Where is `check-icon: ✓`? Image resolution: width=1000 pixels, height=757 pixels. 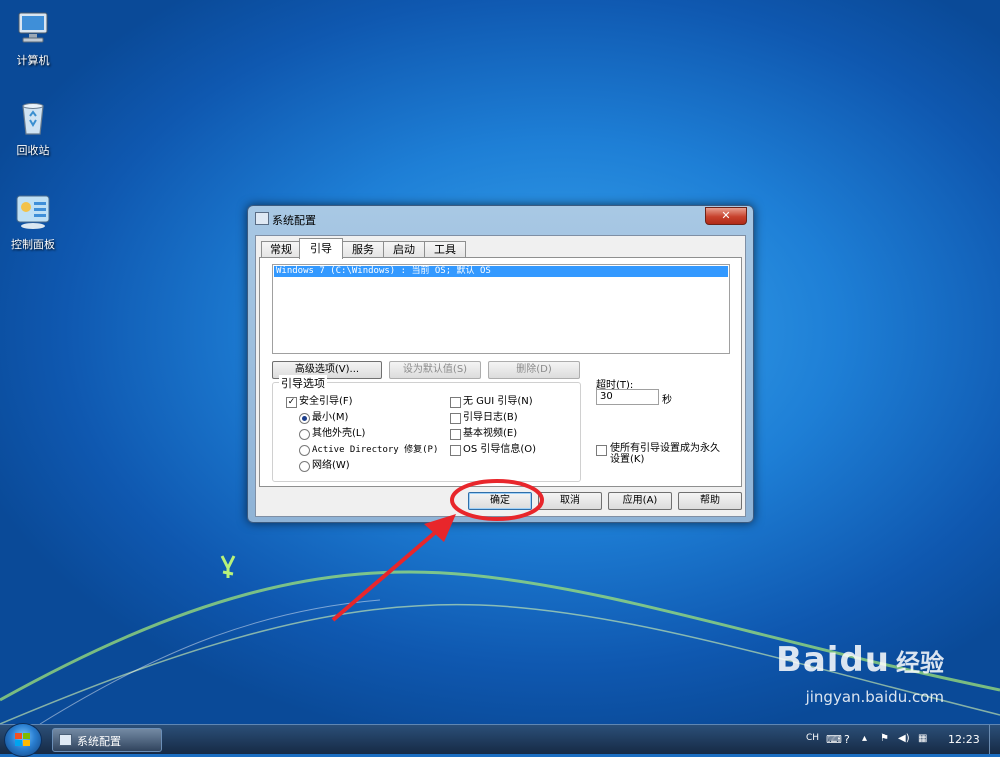 check-icon: ✓ is located at coordinates (291, 402).